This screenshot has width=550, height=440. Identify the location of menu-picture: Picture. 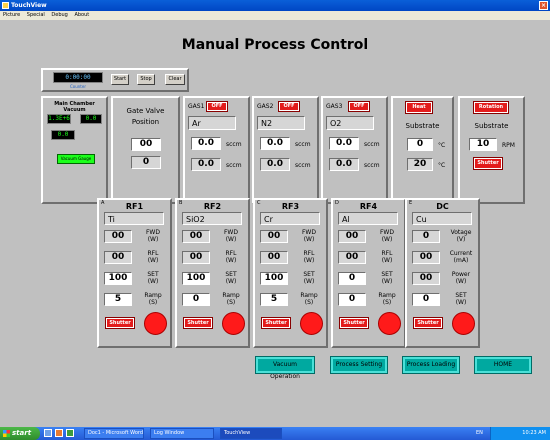
(11, 15).